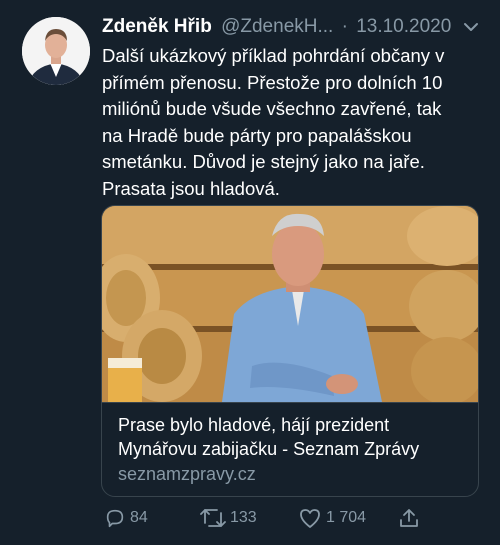 The image size is (500, 545). I want to click on like-button: 1 704, so click(332, 518).